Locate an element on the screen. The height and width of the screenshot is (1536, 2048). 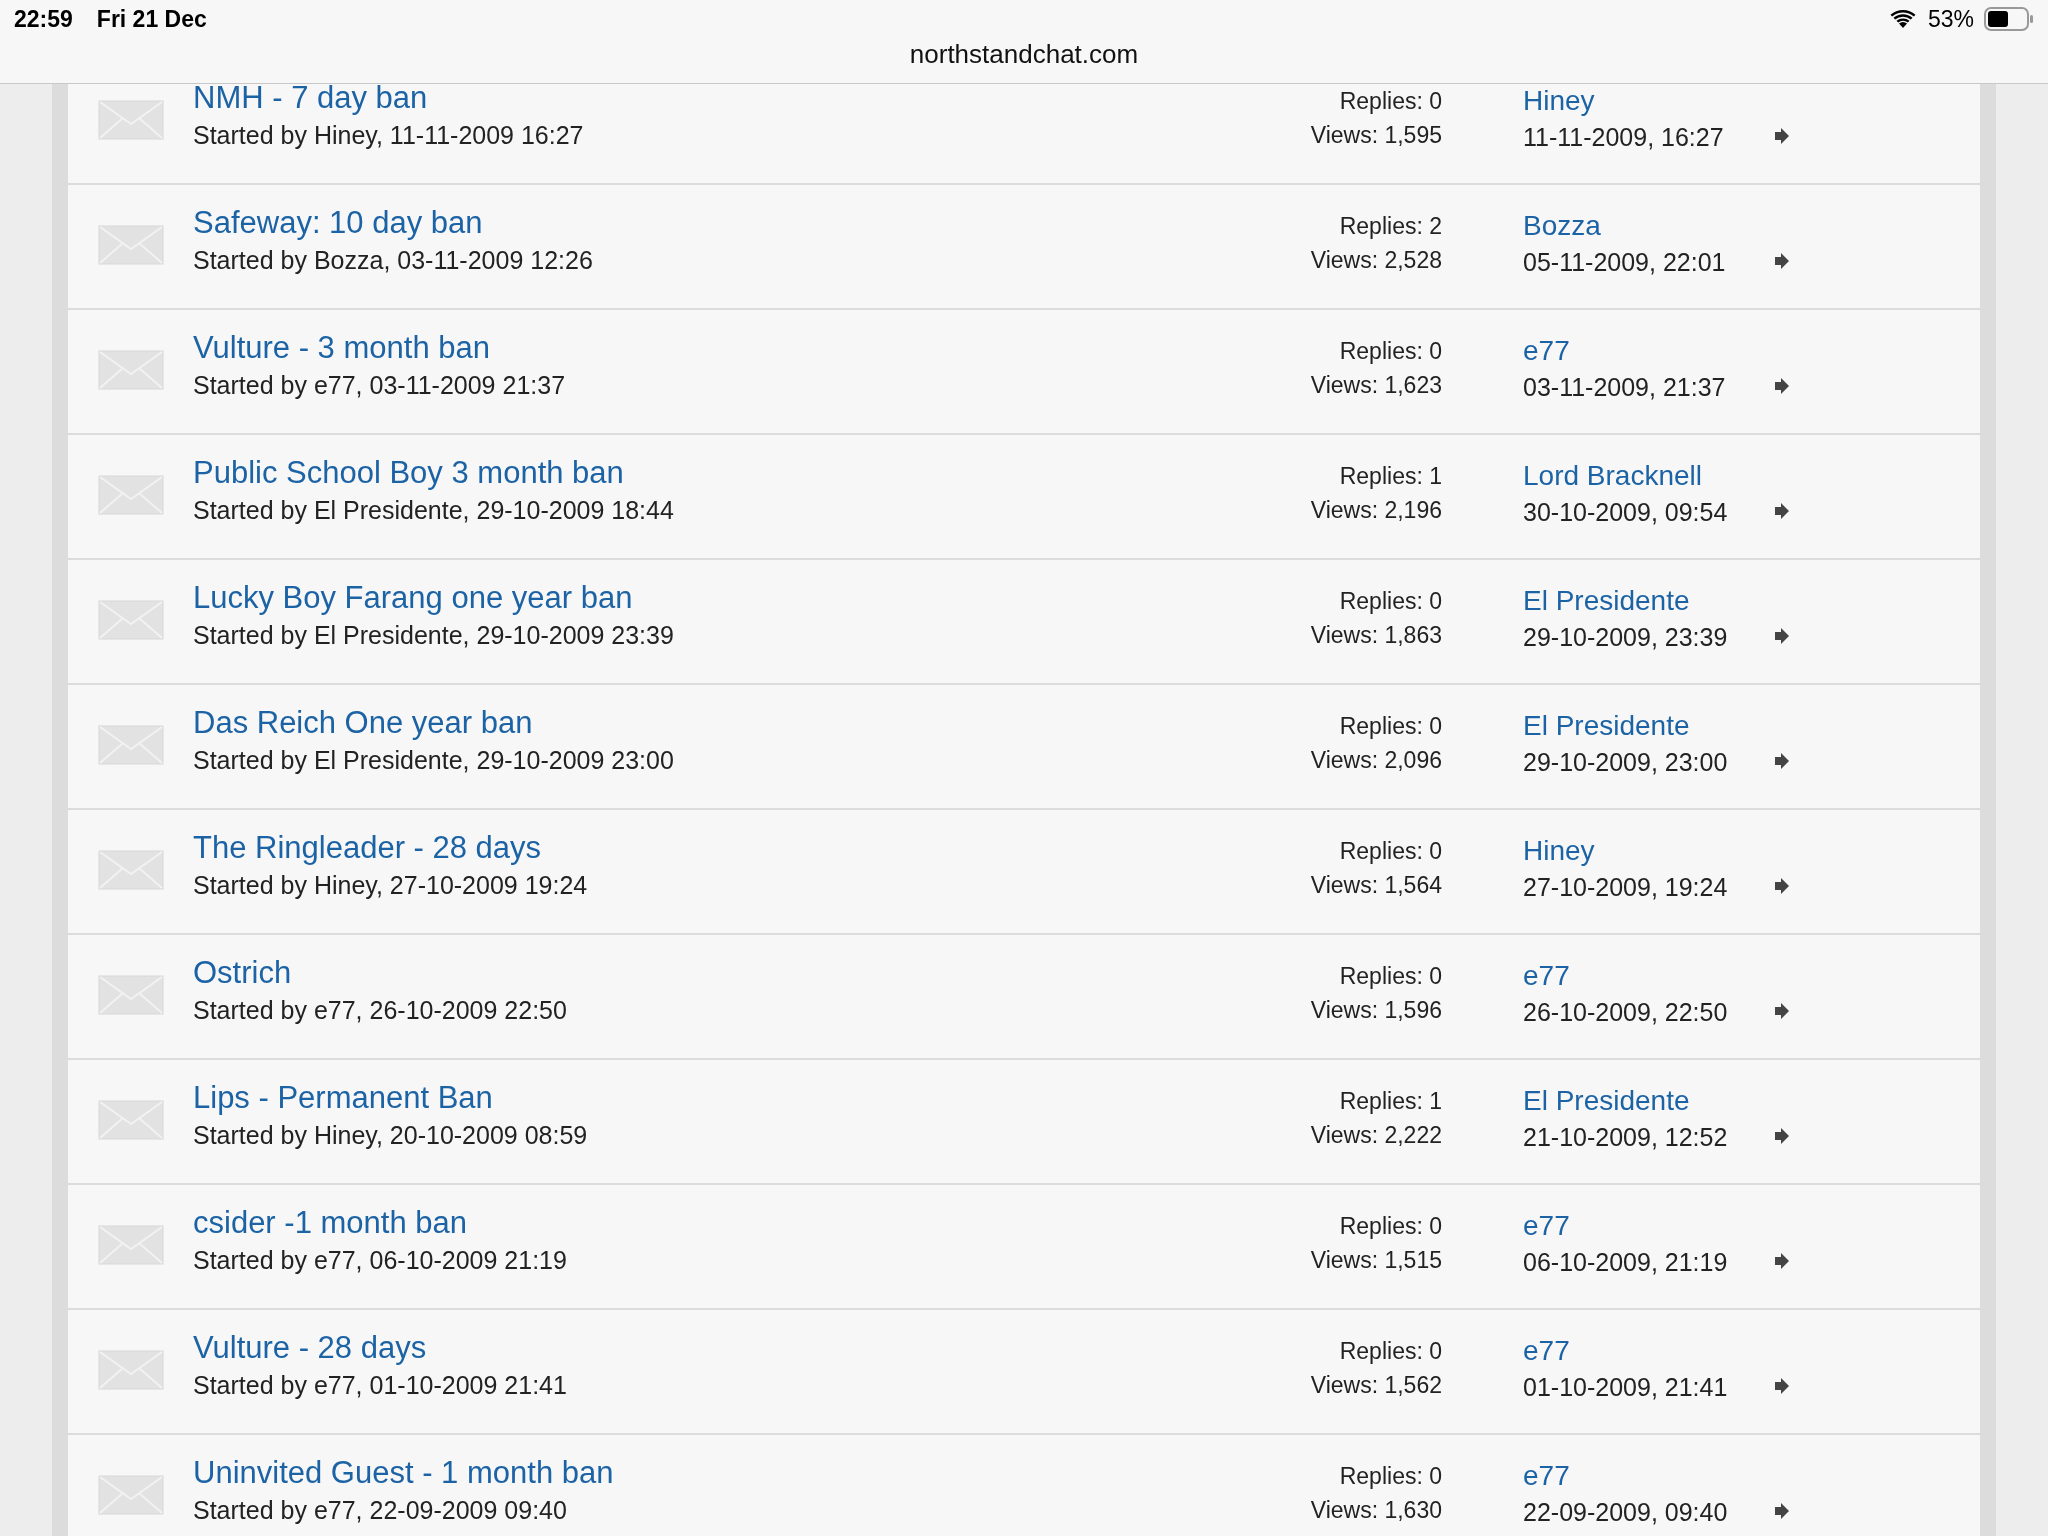
thread-title-link: Lips - Permanent Ban is located at coordinates (712, 1098).